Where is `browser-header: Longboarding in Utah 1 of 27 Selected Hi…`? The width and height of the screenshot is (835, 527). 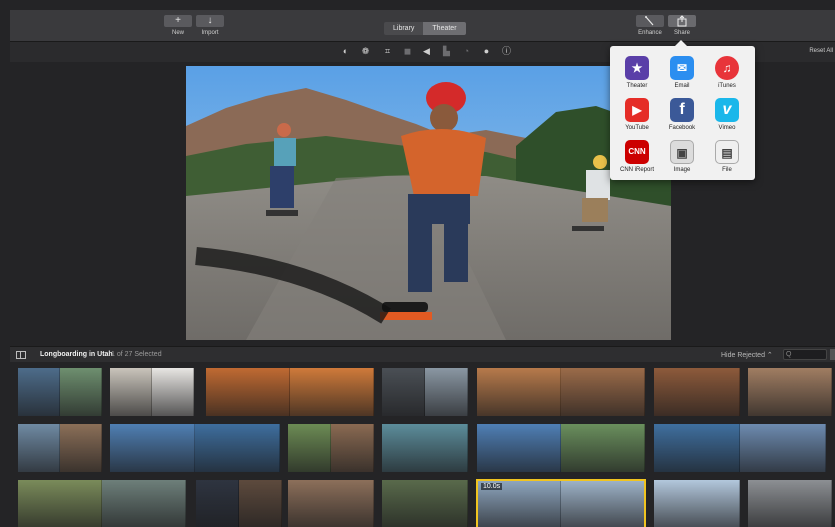
browser-header: Longboarding in Utah 1 of 27 Selected Hi… is located at coordinates (422, 354).